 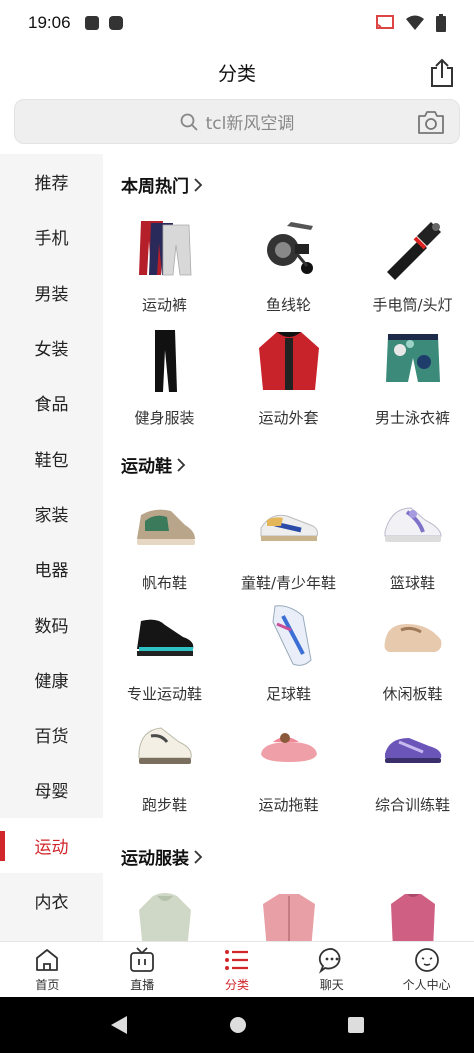 I want to click on status-bar: 19:06, so click(x=237, y=23).